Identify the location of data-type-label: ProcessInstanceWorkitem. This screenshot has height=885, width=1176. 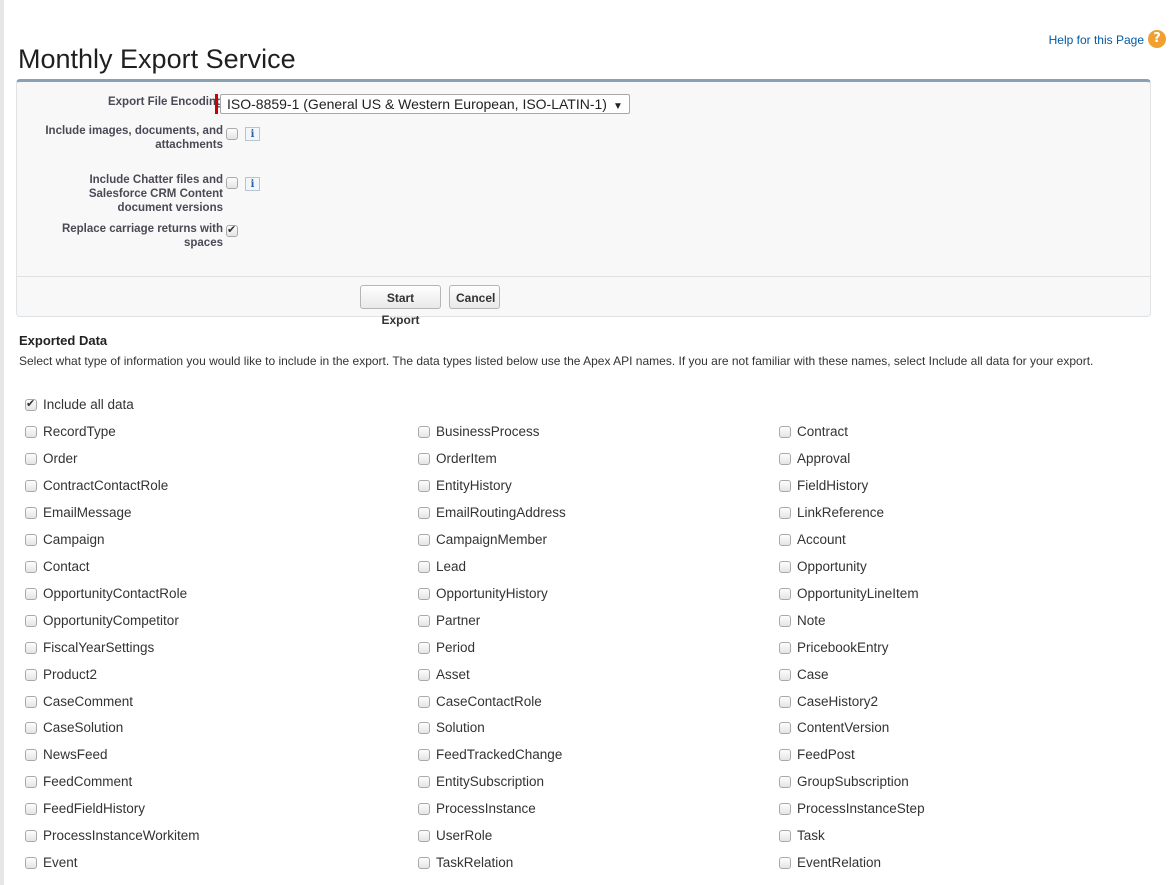
(121, 835).